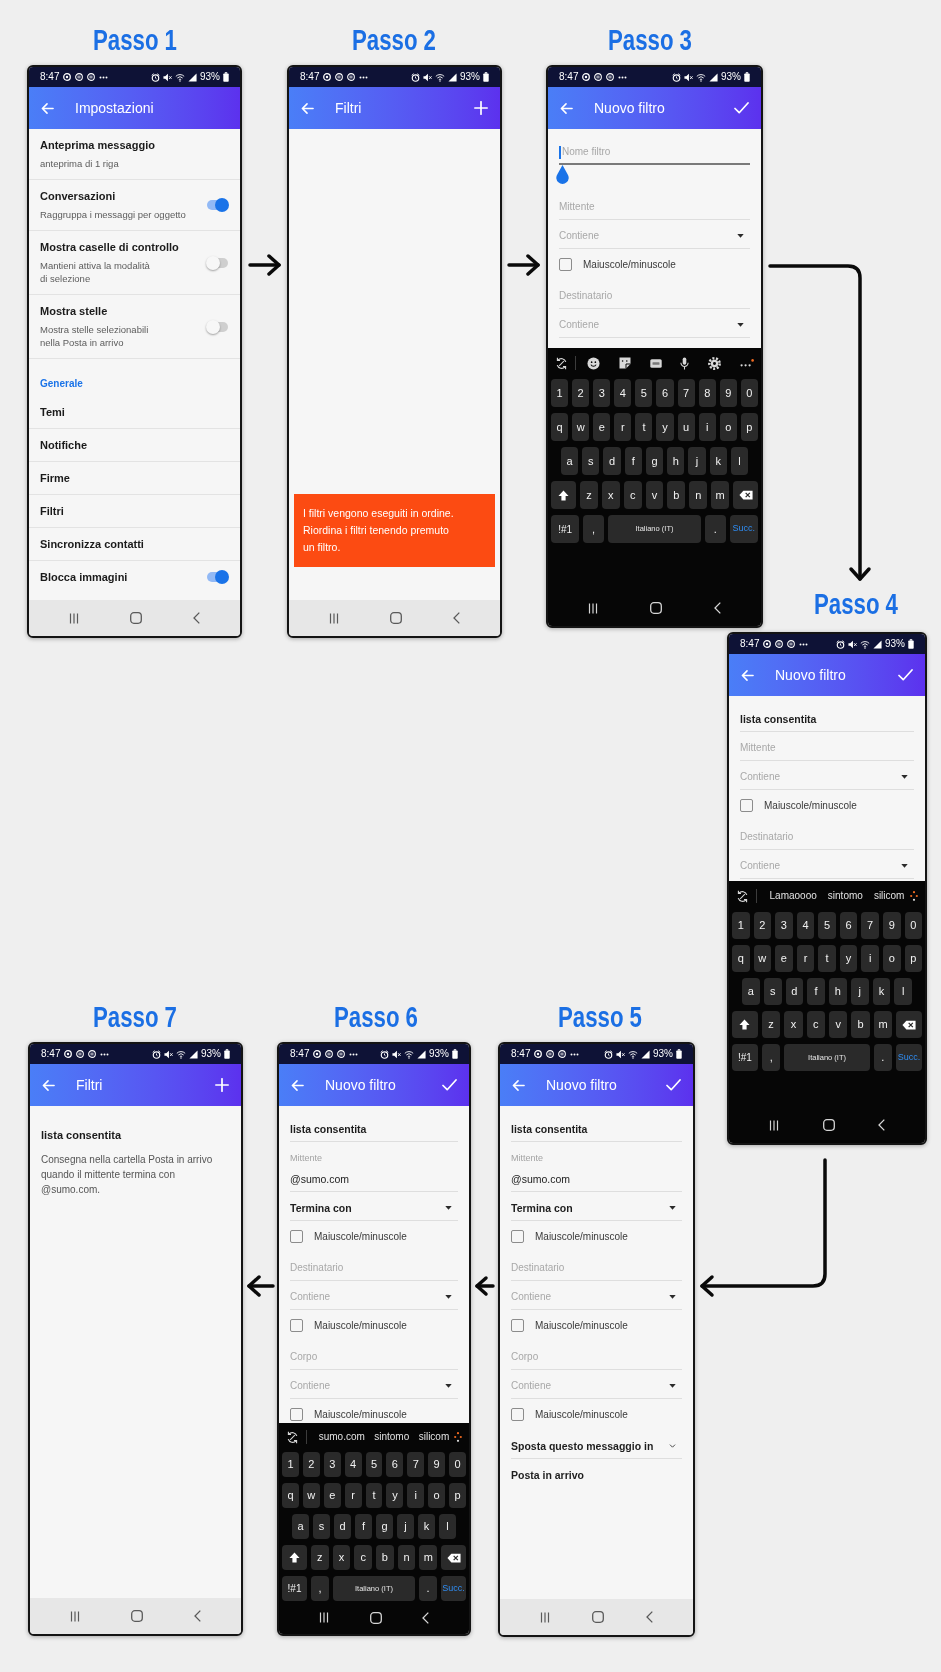 This screenshot has width=941, height=1672. I want to click on keyboard-key: 3, so click(332, 1464).